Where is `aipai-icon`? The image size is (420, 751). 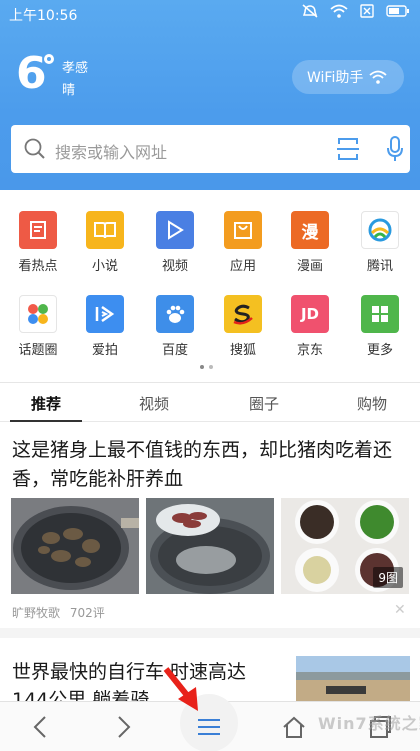
aipai-icon is located at coordinates (105, 314).